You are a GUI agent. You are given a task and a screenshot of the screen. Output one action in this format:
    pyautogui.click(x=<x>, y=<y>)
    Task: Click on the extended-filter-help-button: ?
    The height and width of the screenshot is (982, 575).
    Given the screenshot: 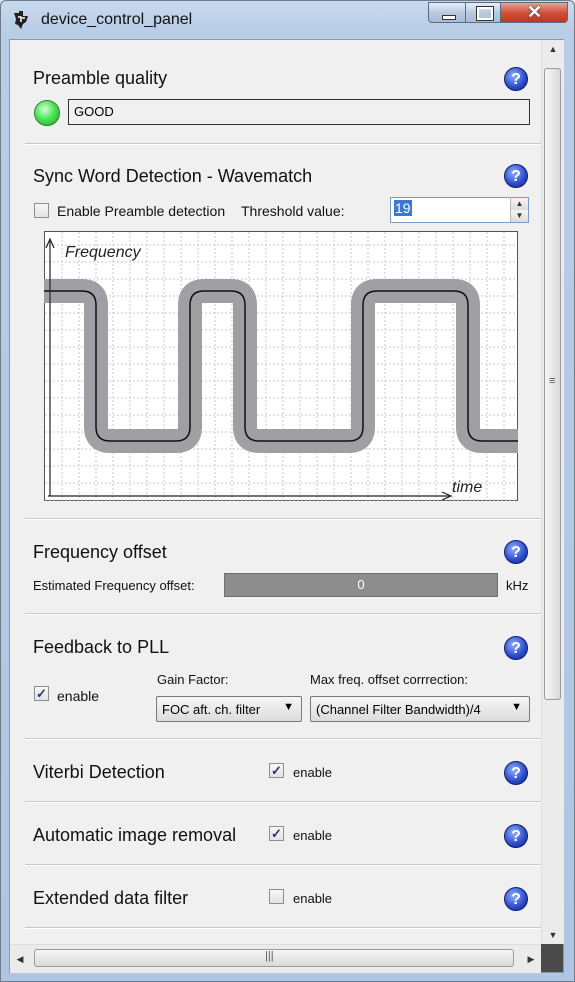 What is the action you would take?
    pyautogui.click(x=516, y=899)
    